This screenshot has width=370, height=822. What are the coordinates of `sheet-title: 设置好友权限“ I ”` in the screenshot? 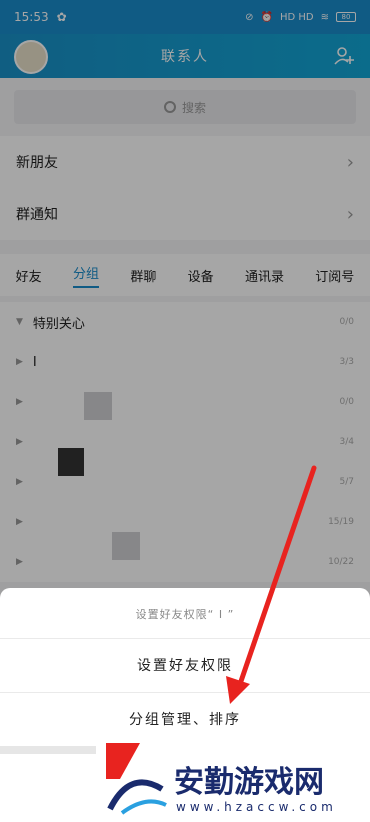 It's located at (185, 614).